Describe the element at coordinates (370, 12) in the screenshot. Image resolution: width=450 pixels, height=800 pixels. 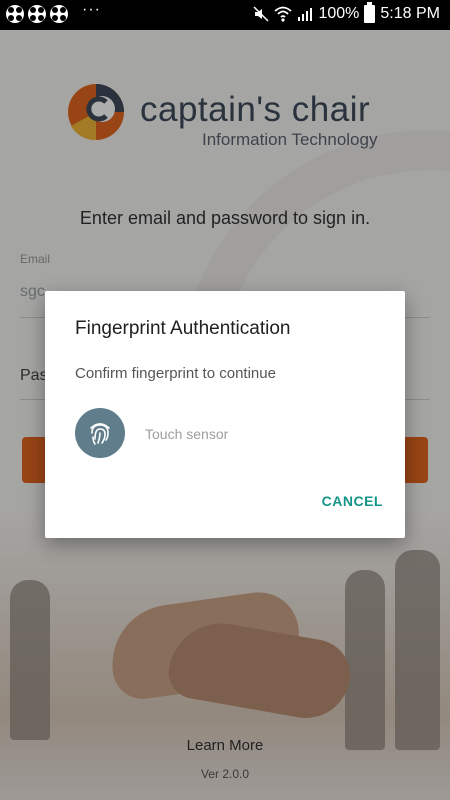
I see `battery-icon` at that location.